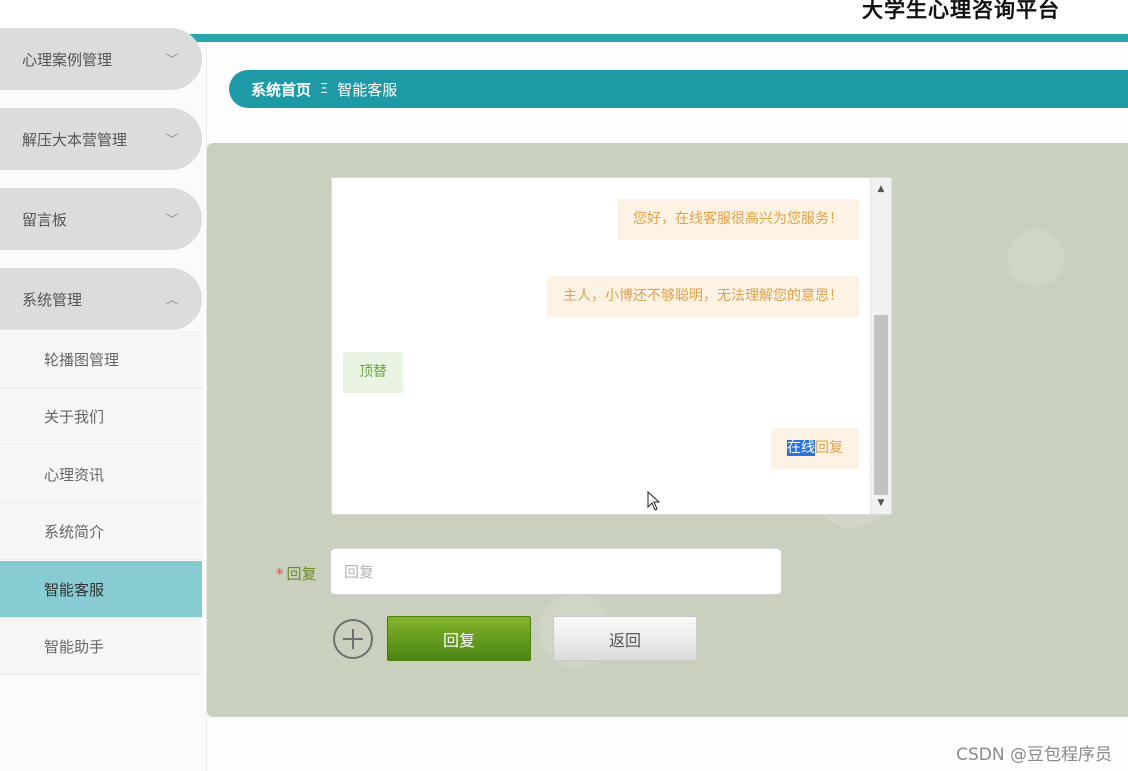 The height and width of the screenshot is (771, 1128). I want to click on chat-message-user: 顶替, so click(373, 372).